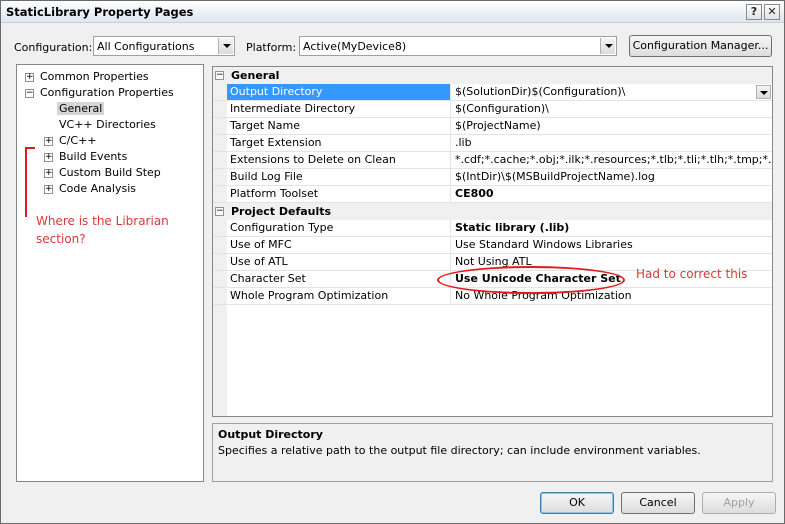 The height and width of the screenshot is (524, 785). What do you see at coordinates (339, 262) in the screenshot?
I see `property-name: Use of ATL` at bounding box center [339, 262].